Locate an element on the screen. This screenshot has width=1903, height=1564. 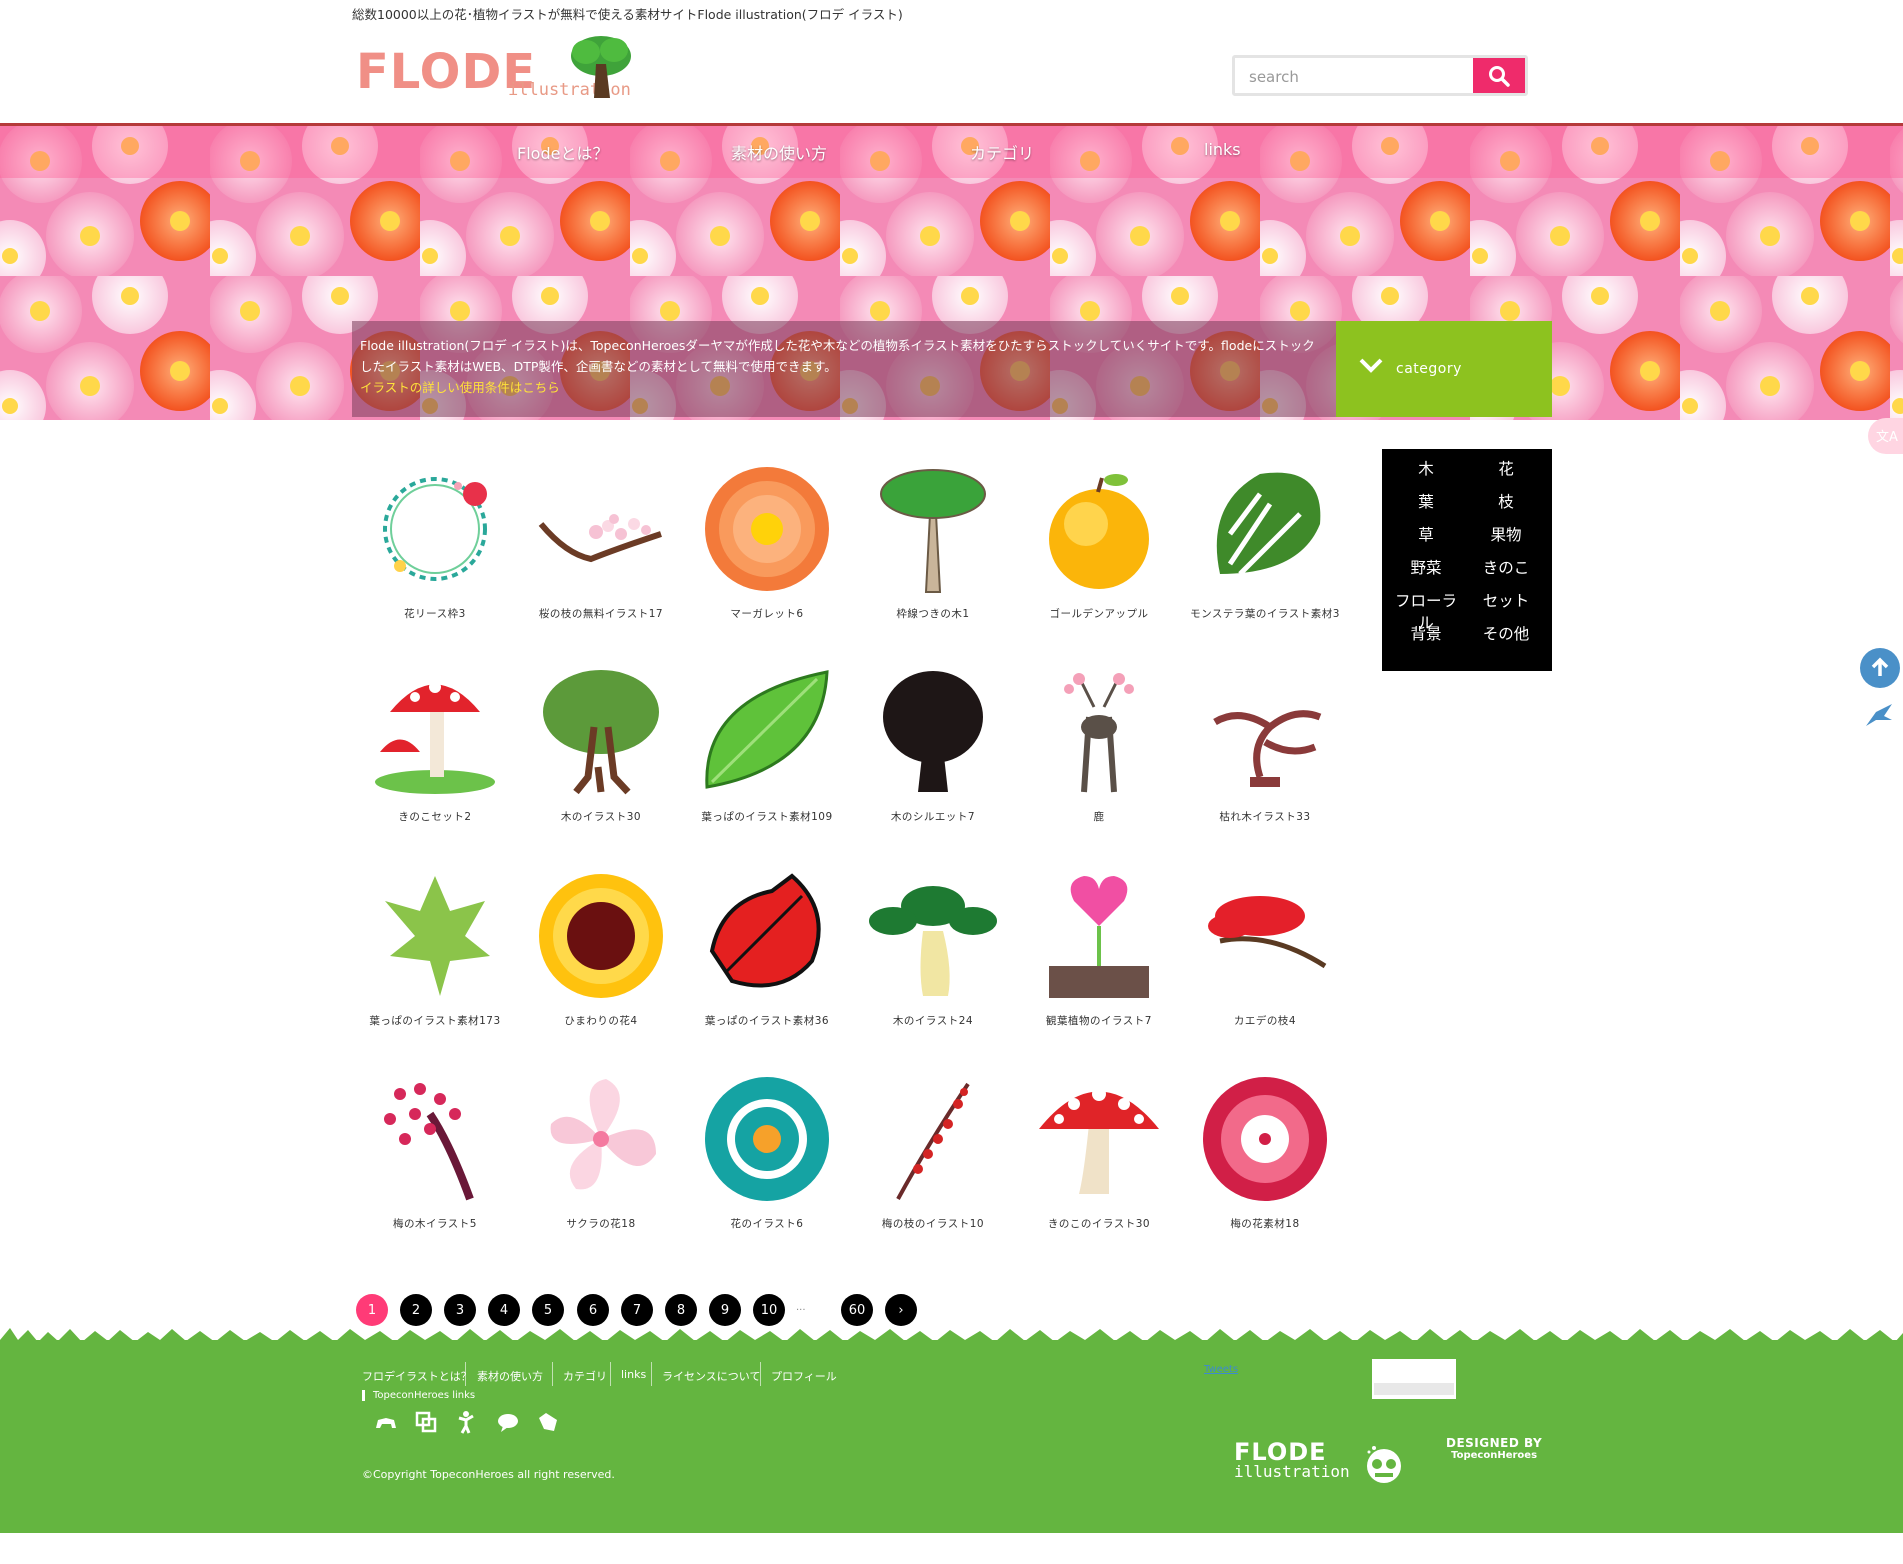
outlined-tree-icon is located at coordinates (933, 531).